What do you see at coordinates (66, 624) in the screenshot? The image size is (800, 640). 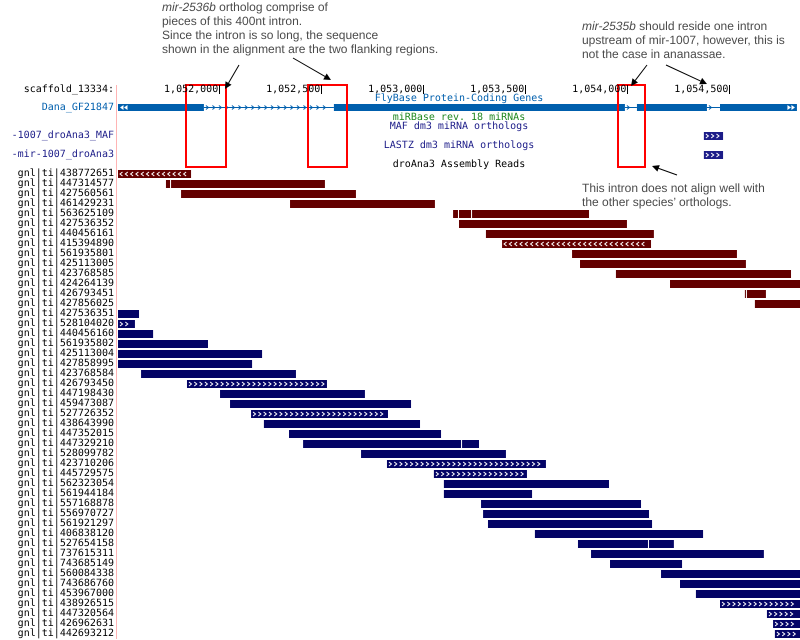 I see `read-name: gnl|ti|426962631` at bounding box center [66, 624].